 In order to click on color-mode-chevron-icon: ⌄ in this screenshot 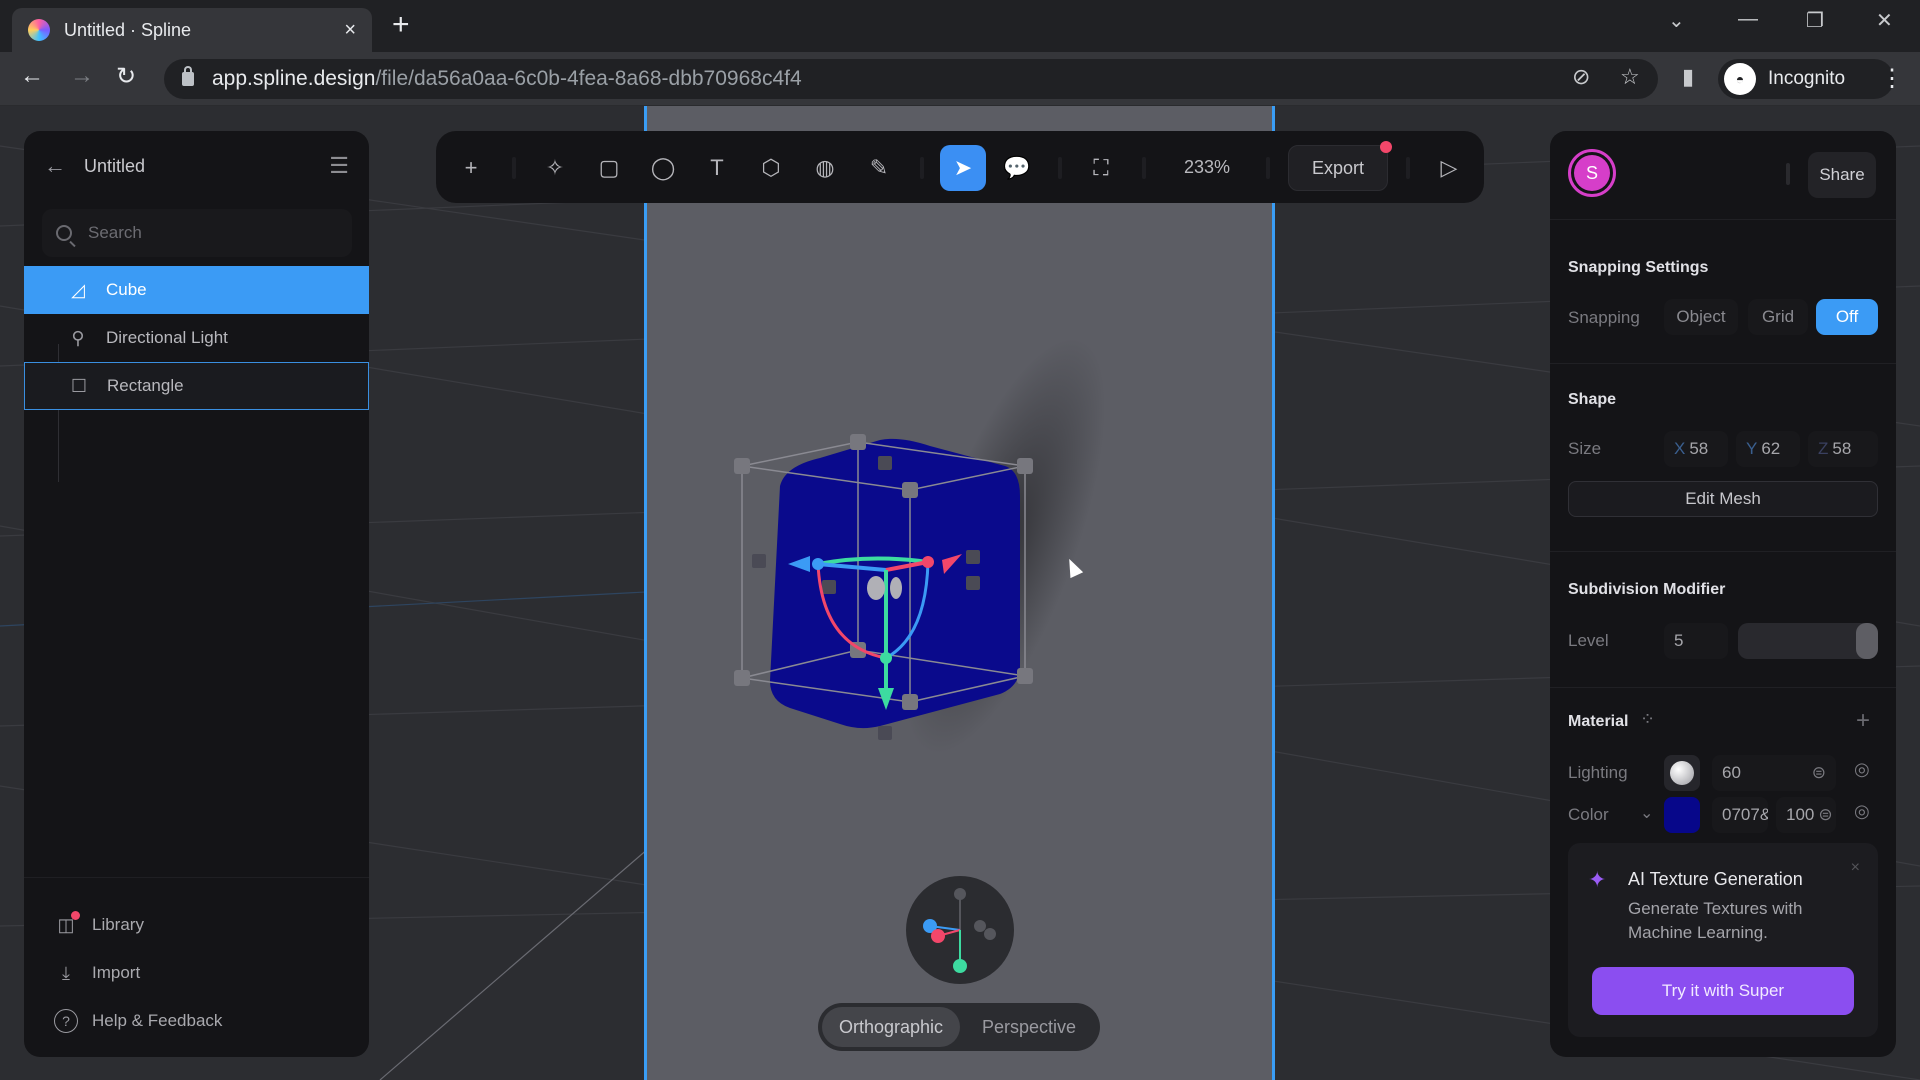, I will do `click(1646, 813)`.